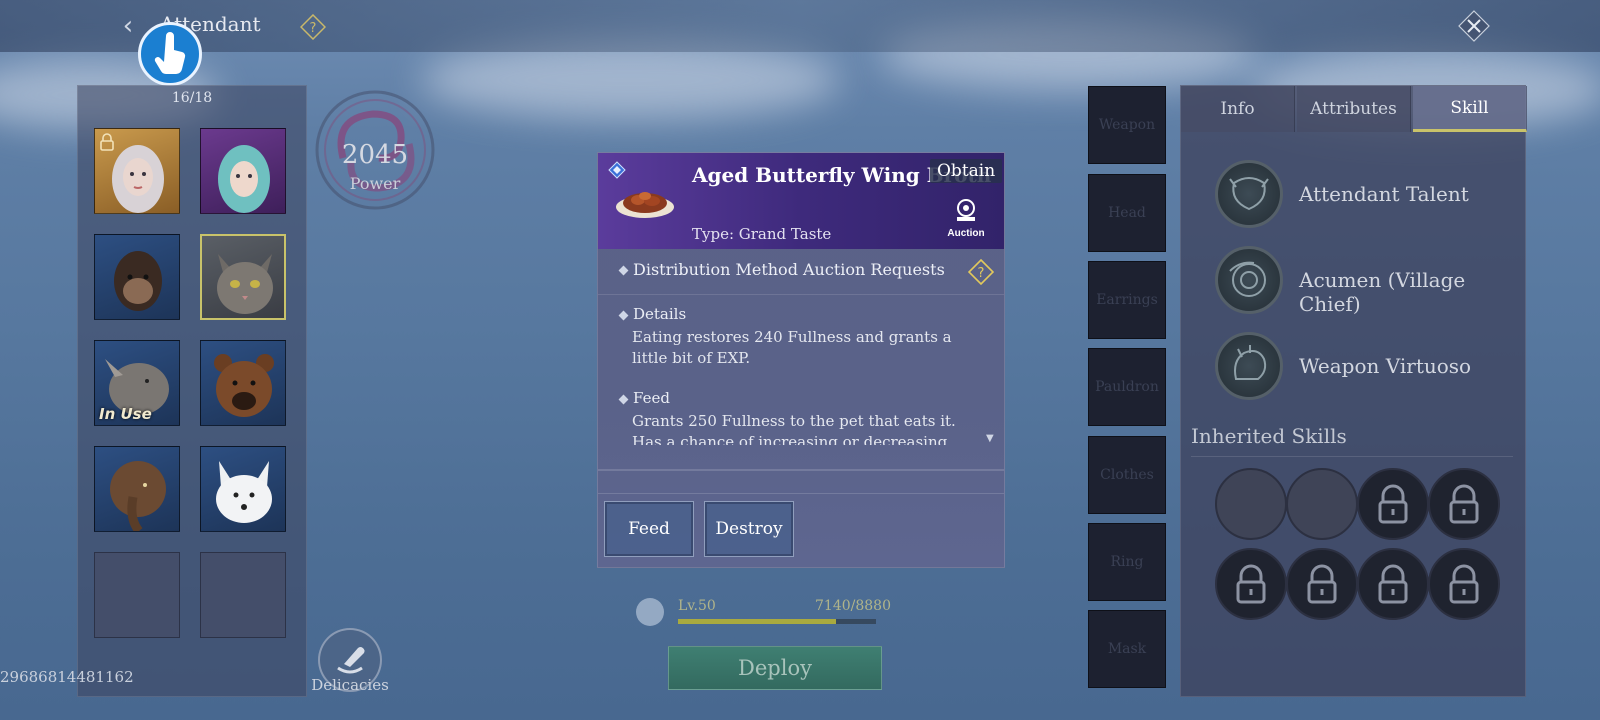  Describe the element at coordinates (715, 269) in the screenshot. I see `distribution-method-label: Distribution Method` at that location.